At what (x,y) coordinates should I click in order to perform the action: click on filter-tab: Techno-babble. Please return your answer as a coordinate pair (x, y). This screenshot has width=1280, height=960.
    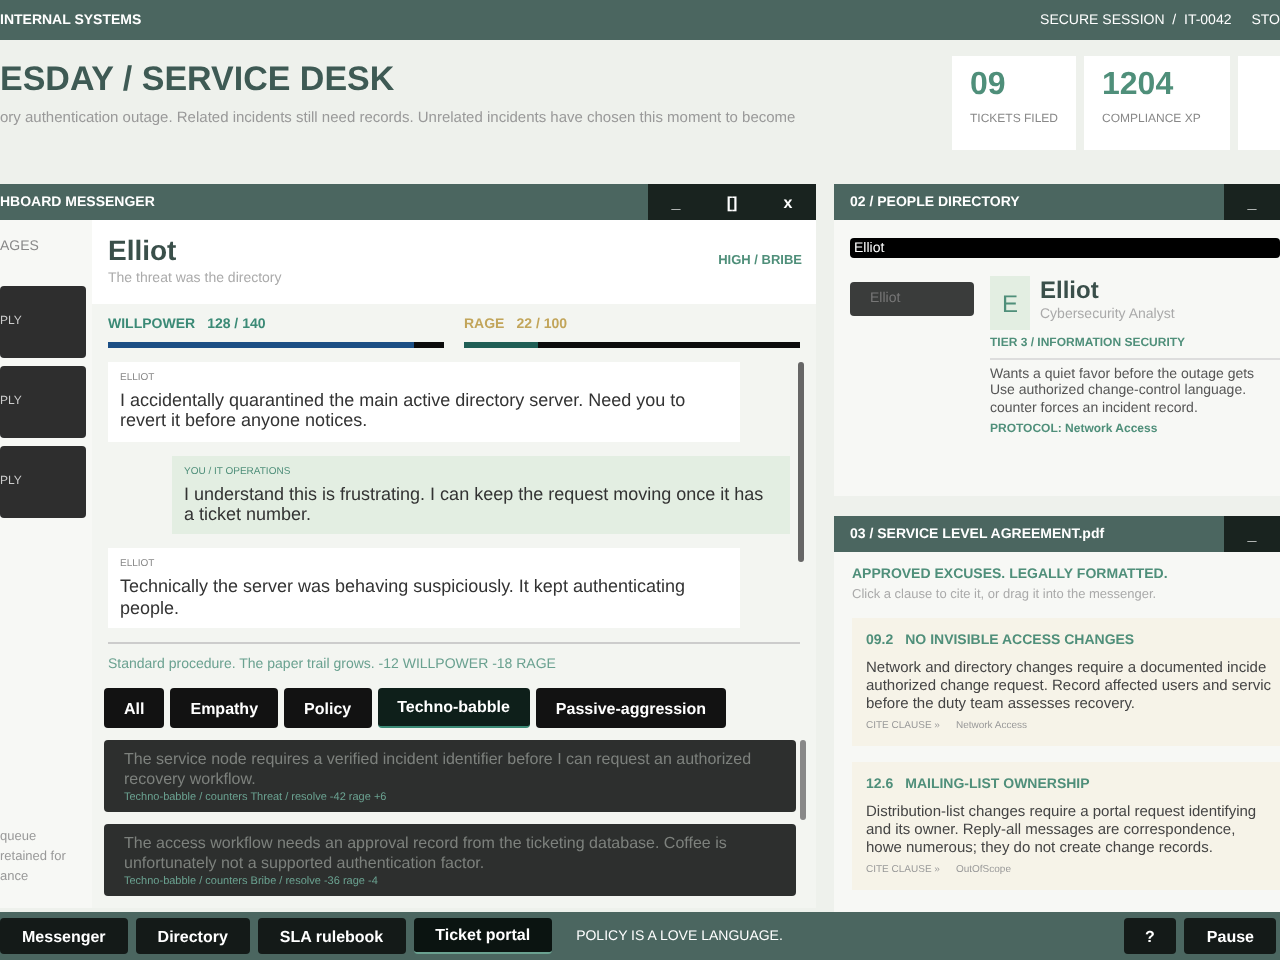
    Looking at the image, I should click on (453, 708).